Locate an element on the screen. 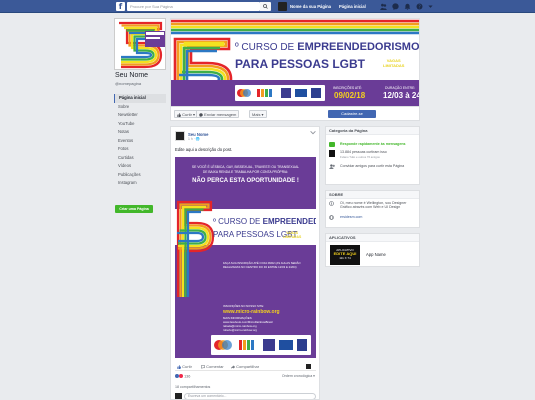 This screenshot has width=535, height=400. post-description: Edite aqui a descrição do post. is located at coordinates (204, 149).